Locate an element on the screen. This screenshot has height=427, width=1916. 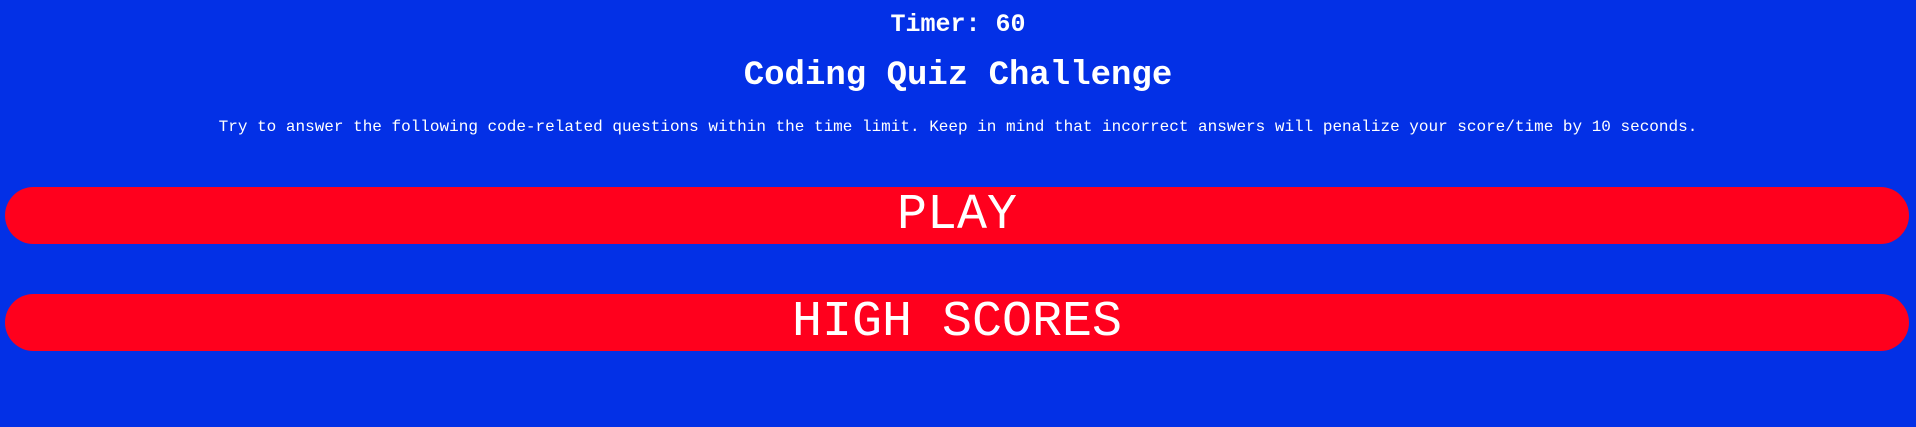
timer-label: Timer: is located at coordinates (943, 24).